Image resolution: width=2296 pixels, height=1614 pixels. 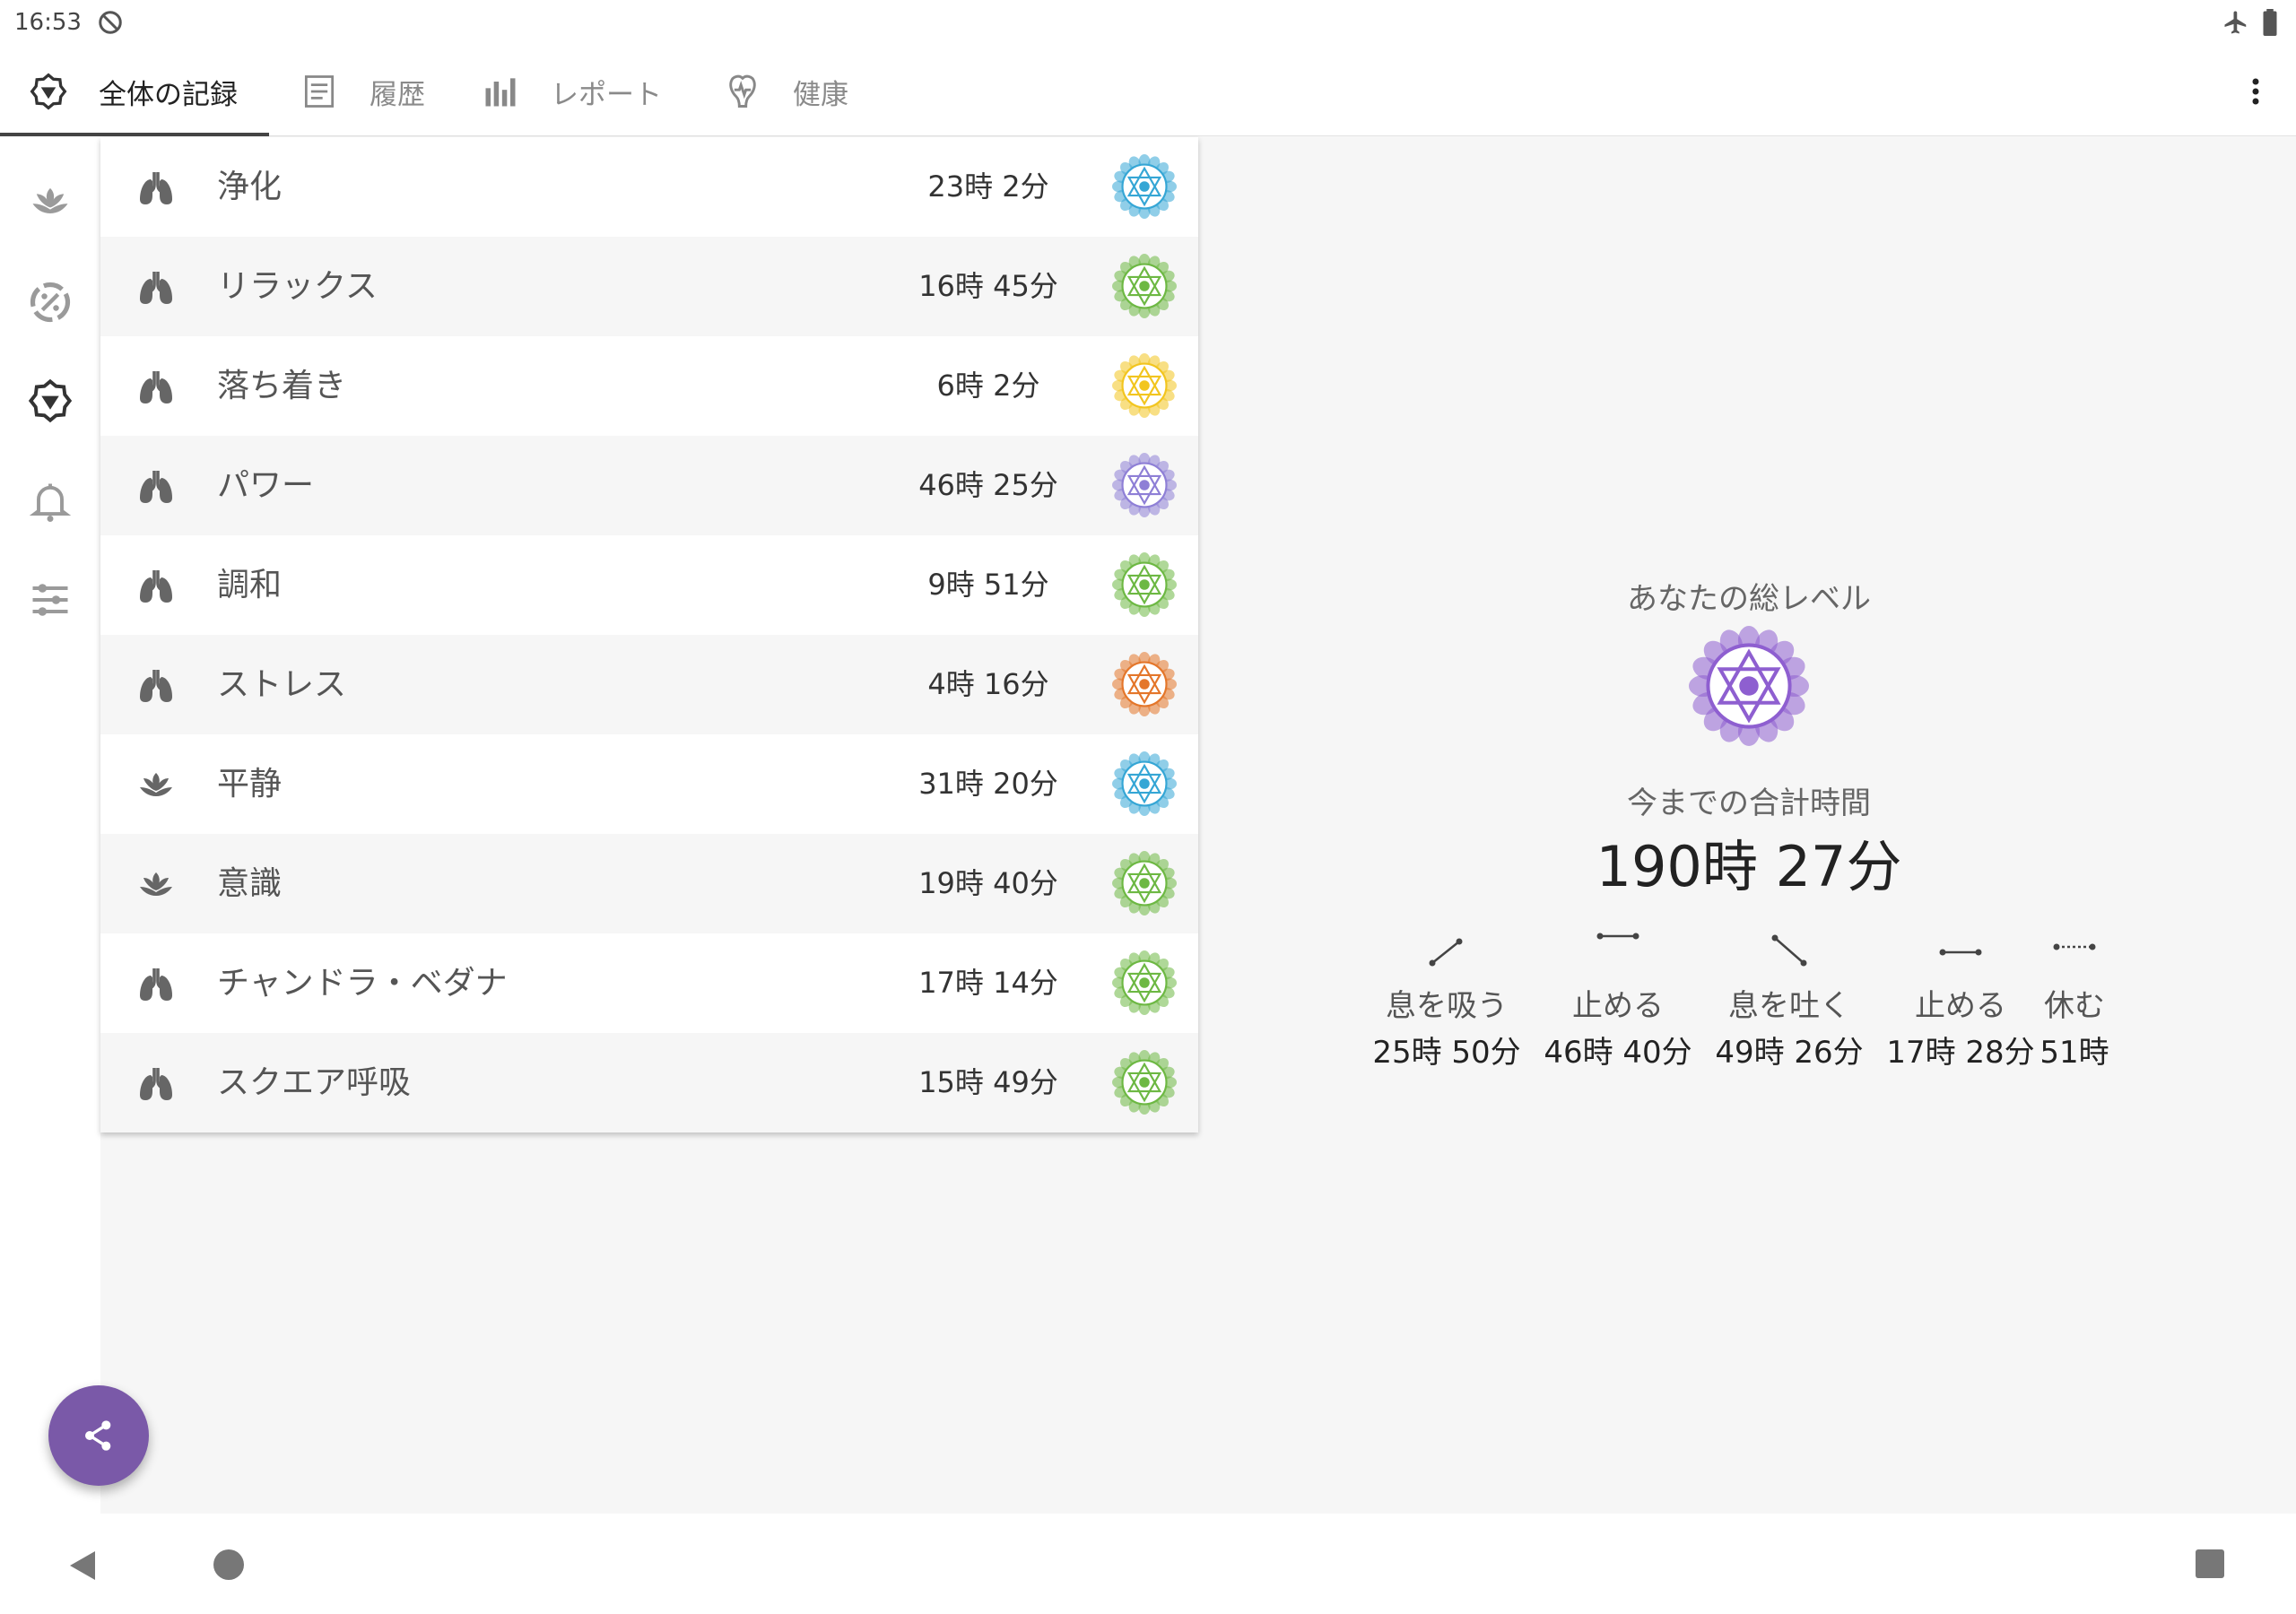 I want to click on rail-item-overall-record, so click(x=50, y=401).